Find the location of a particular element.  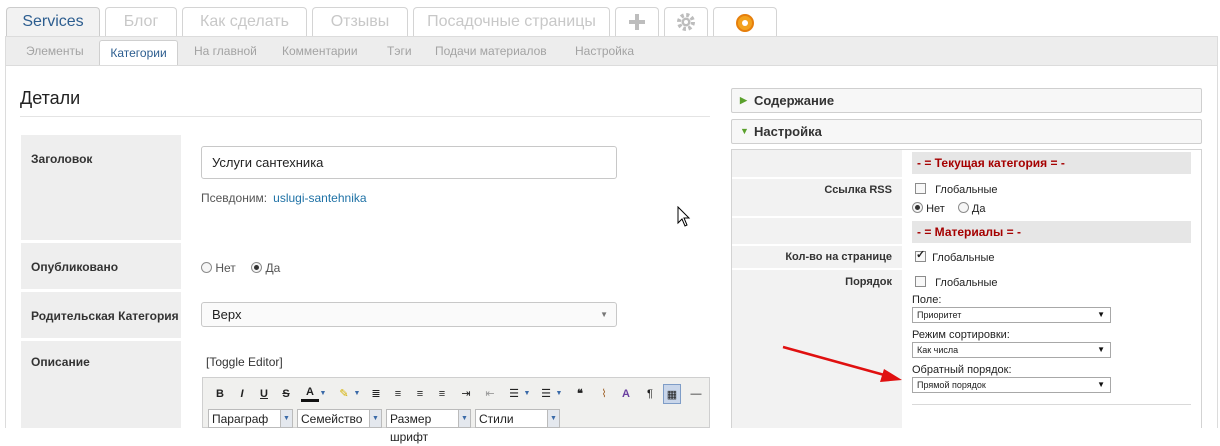

red-arrow-annotation is located at coordinates (842, 363).